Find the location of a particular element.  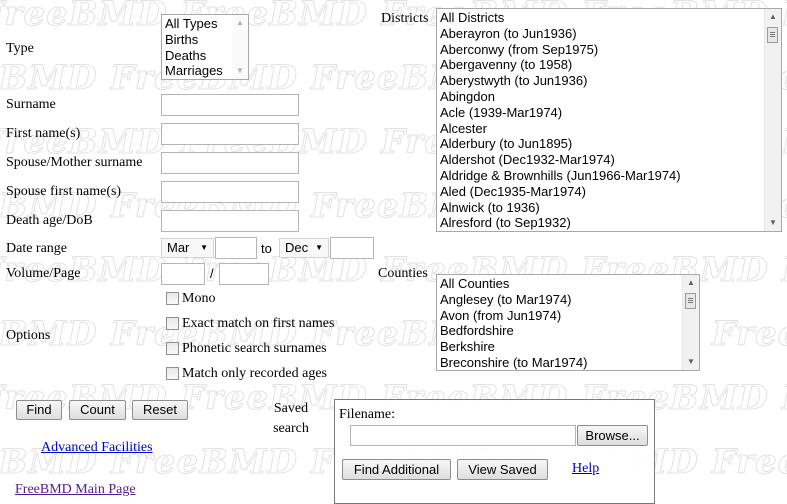

count-button: Count is located at coordinates (97, 410).